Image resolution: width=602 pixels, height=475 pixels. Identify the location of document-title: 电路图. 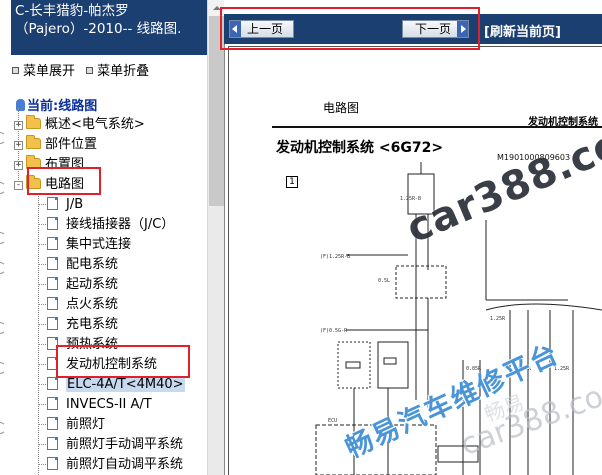
(341, 108).